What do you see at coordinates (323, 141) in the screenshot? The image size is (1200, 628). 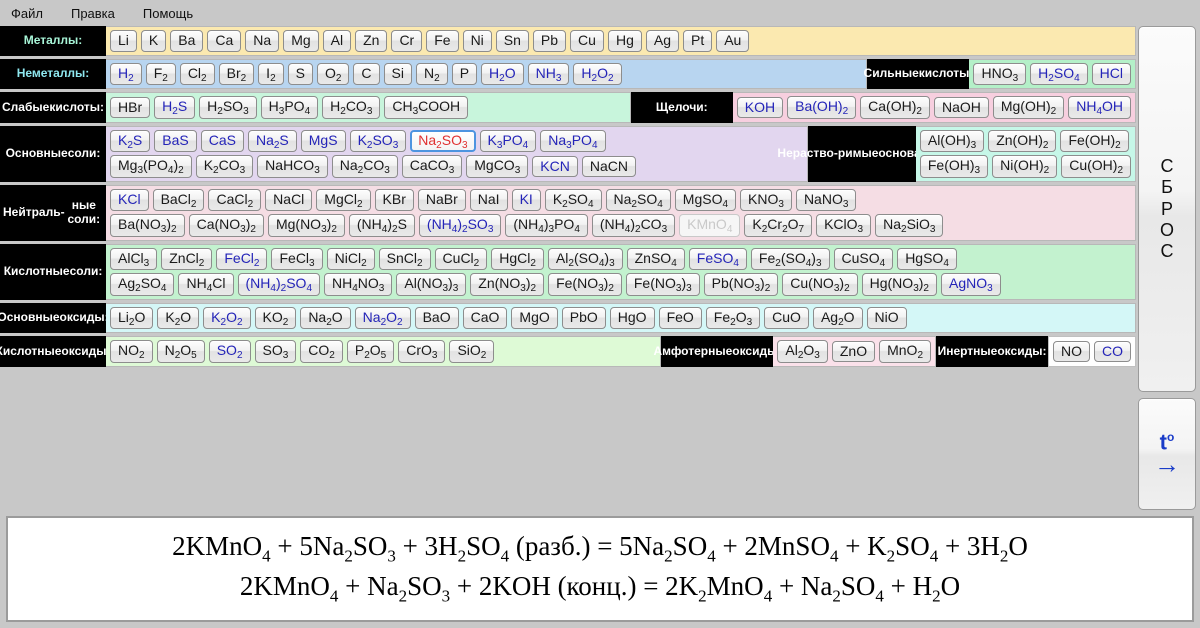 I see `substance-button: MgS` at bounding box center [323, 141].